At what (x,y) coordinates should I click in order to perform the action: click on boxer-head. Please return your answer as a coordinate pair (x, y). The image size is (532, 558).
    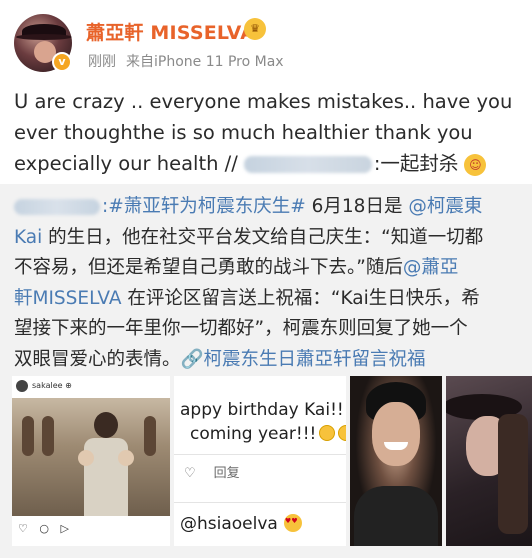
    Looking at the image, I should click on (106, 425).